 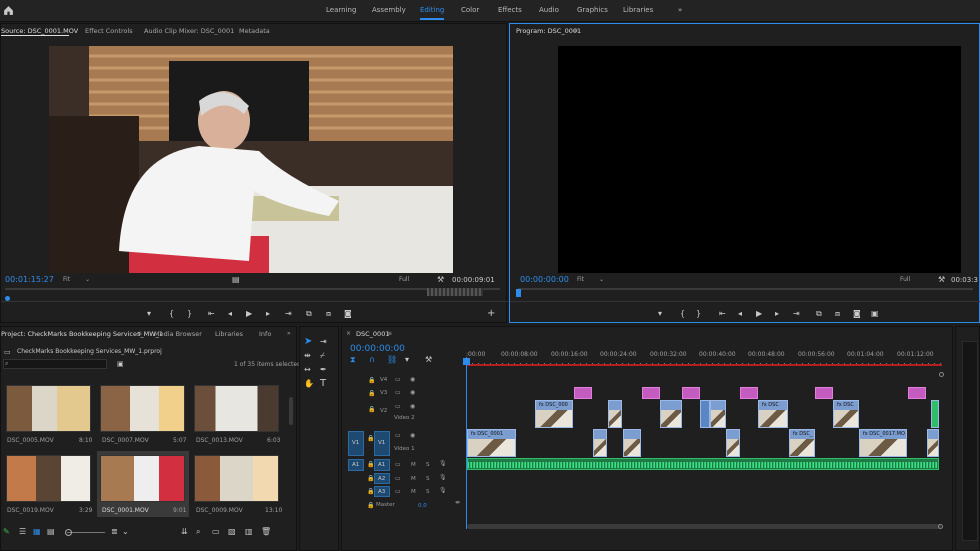 What do you see at coordinates (422, 506) in the screenshot?
I see `master-volume: 0.0` at bounding box center [422, 506].